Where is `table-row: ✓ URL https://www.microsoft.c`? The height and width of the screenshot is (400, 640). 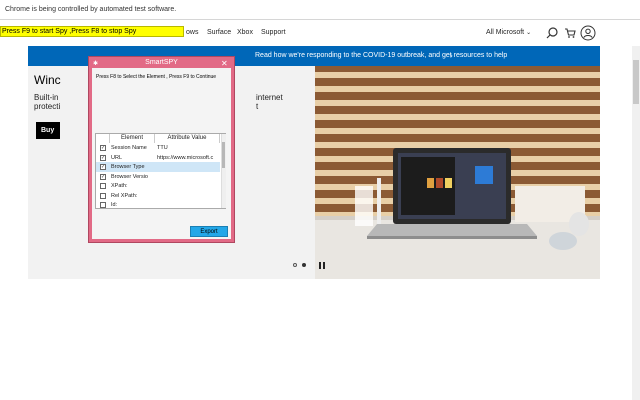
table-row: ✓ URL https://www.microsoft.c is located at coordinates (158, 158).